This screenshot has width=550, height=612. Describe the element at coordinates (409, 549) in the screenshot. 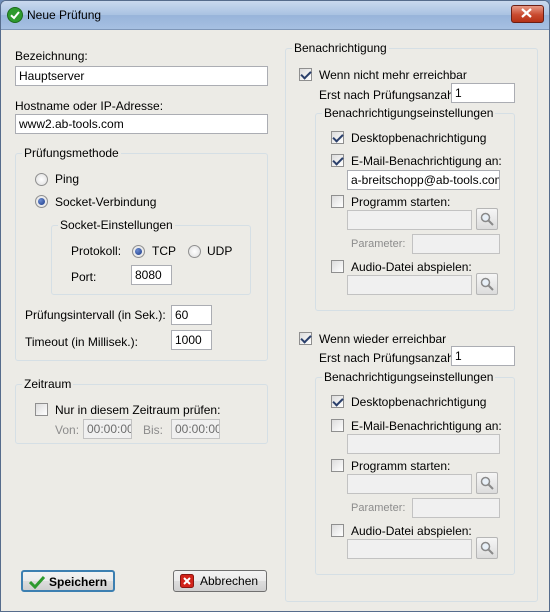

I see `reachable-audio-input` at that location.